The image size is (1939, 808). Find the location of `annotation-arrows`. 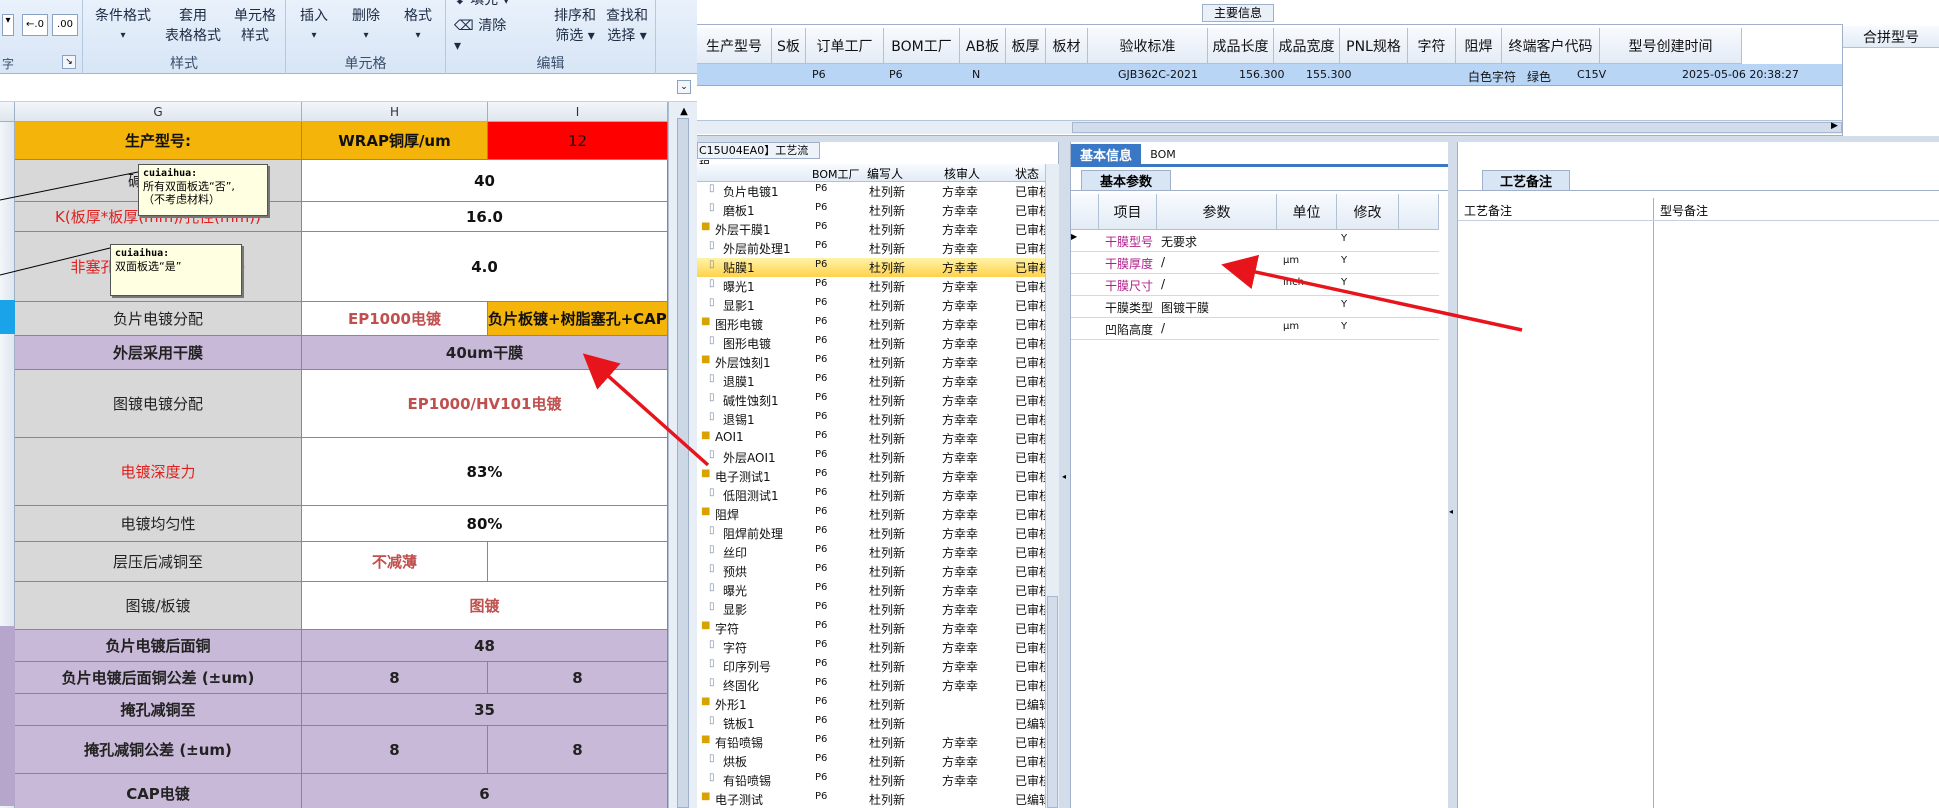

annotation-arrows is located at coordinates (1052, 360).